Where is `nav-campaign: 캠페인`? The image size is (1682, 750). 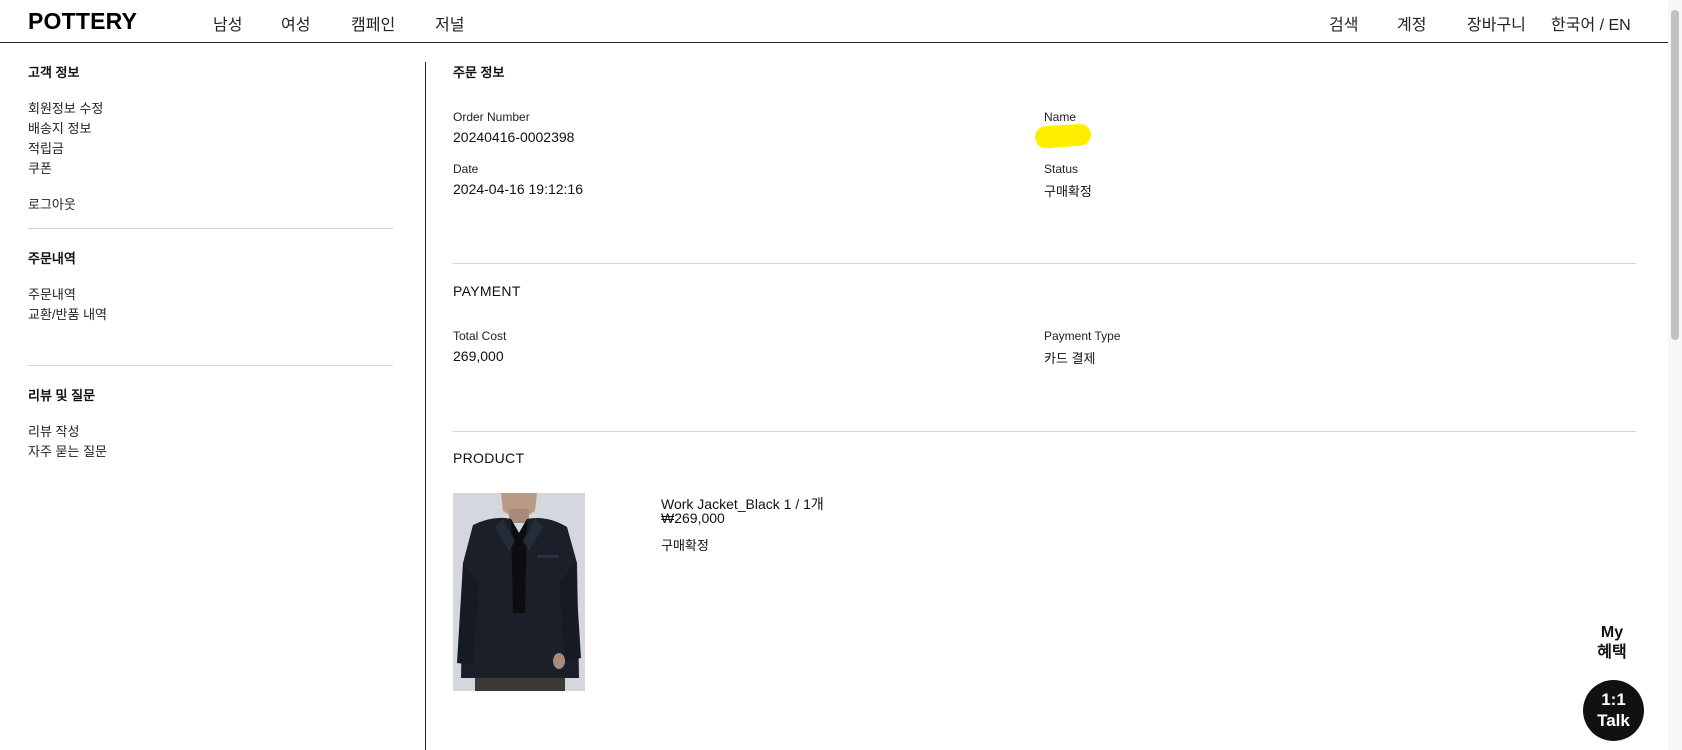
nav-campaign: 캠페인 is located at coordinates (373, 23).